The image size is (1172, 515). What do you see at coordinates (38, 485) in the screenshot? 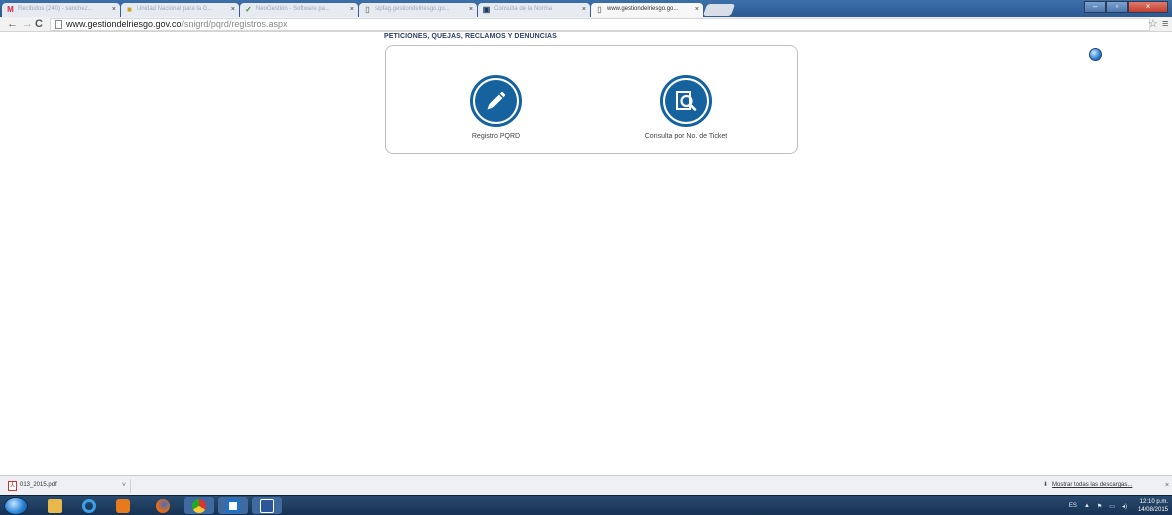
I see `download-filename: 013_2015.pdf` at bounding box center [38, 485].